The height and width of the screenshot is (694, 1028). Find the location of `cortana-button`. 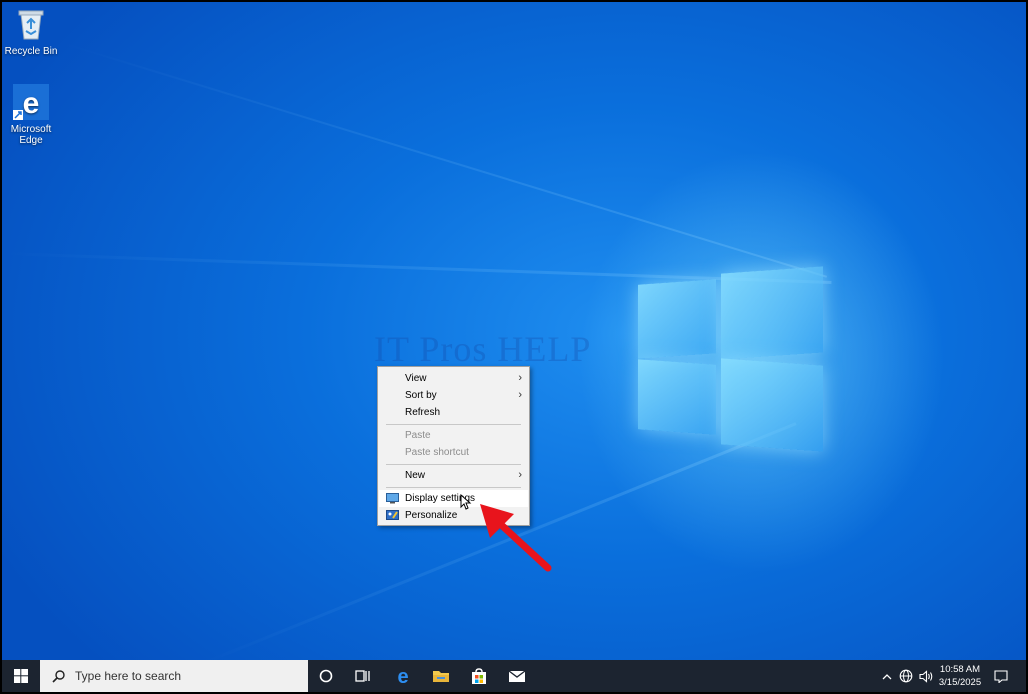

cortana-button is located at coordinates (326, 676).